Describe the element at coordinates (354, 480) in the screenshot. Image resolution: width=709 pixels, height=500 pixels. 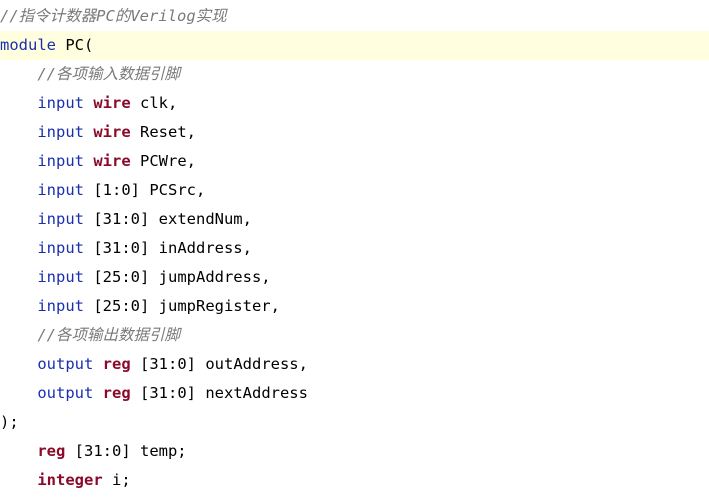
I see `code-line: integer i;` at that location.